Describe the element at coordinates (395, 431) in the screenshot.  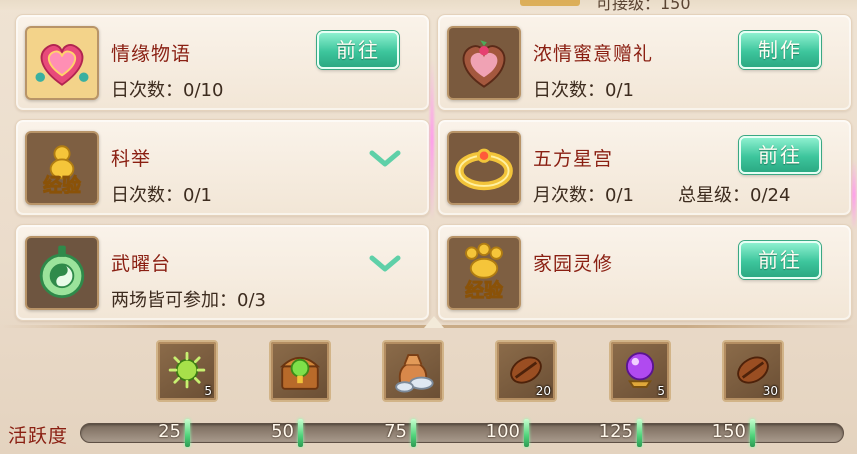
I see `milestone-label: 75` at that location.